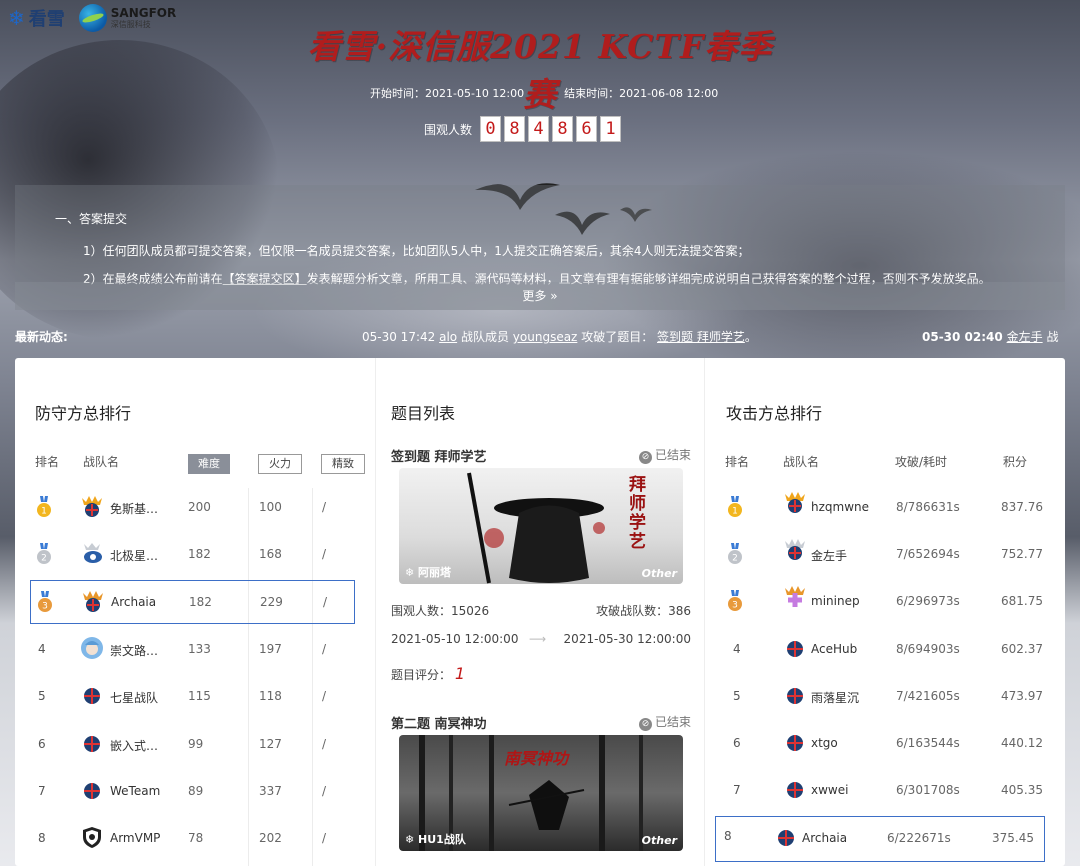 The image size is (1080, 866). I want to click on breach-value: 6/296973s, so click(928, 601).